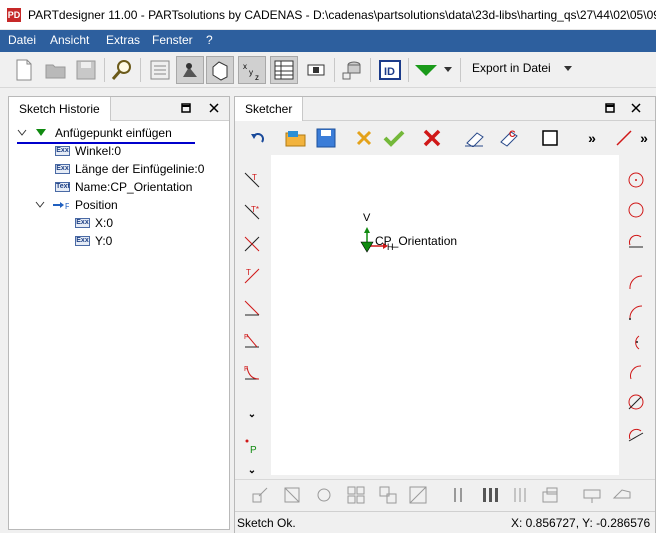 The width and height of the screenshot is (656, 533). I want to click on arc-center-icon, so click(636, 342).